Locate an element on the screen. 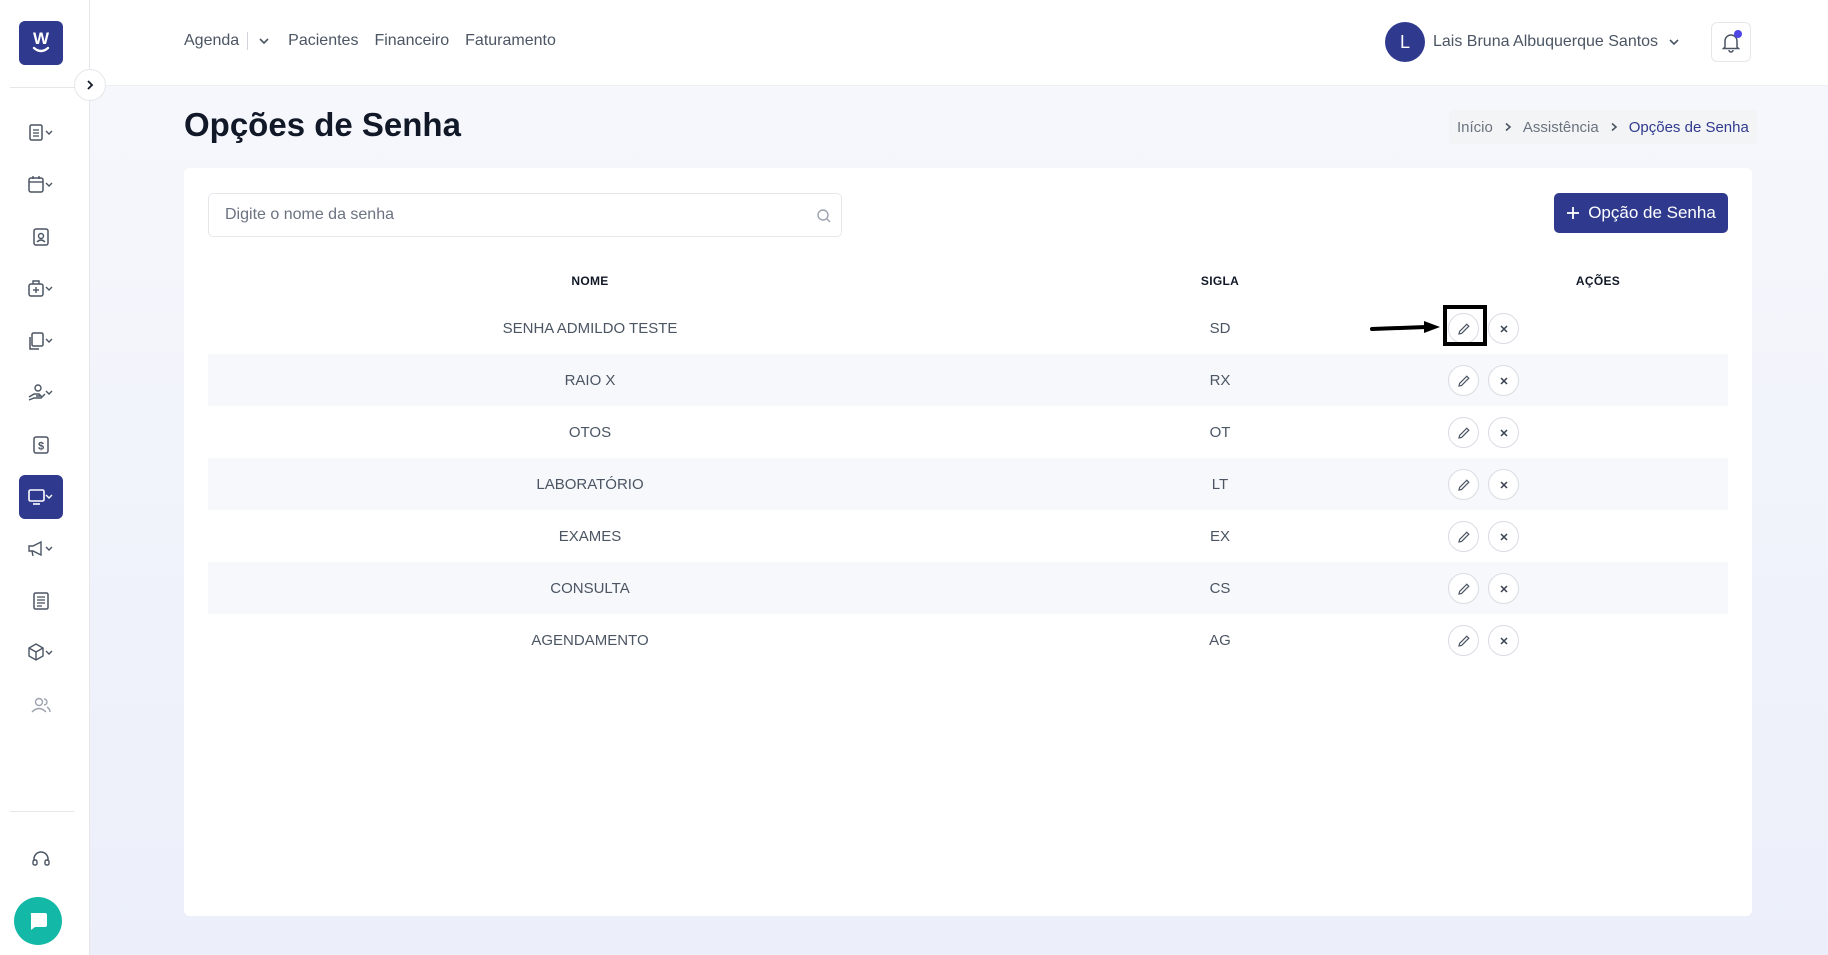 The image size is (1828, 955). add-password-option-button: Opção de Senha is located at coordinates (1641, 213).